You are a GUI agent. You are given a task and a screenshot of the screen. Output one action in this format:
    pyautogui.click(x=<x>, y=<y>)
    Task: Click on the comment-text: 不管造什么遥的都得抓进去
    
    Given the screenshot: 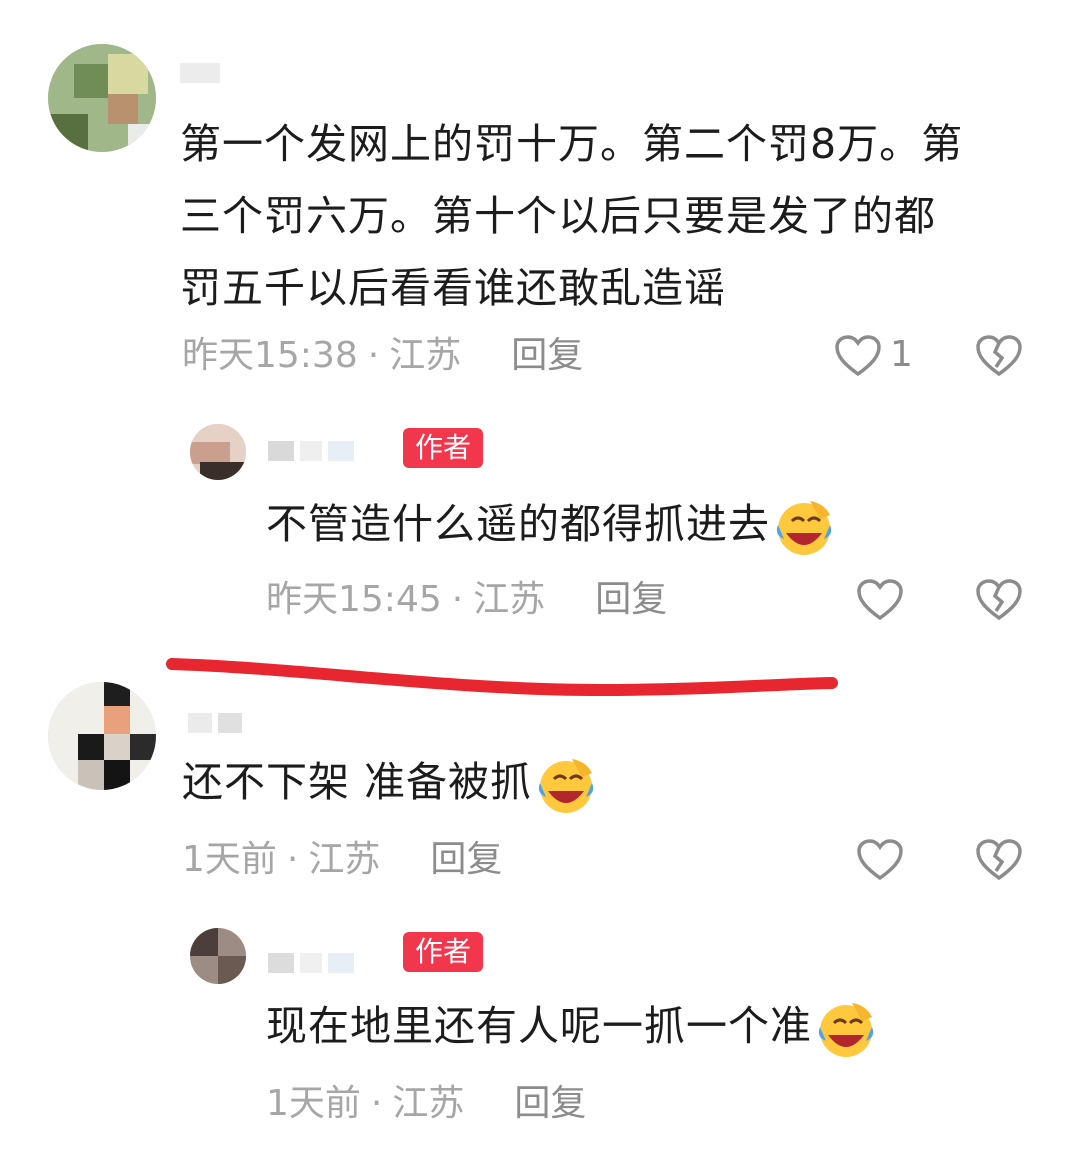 What is the action you would take?
    pyautogui.click(x=646, y=524)
    